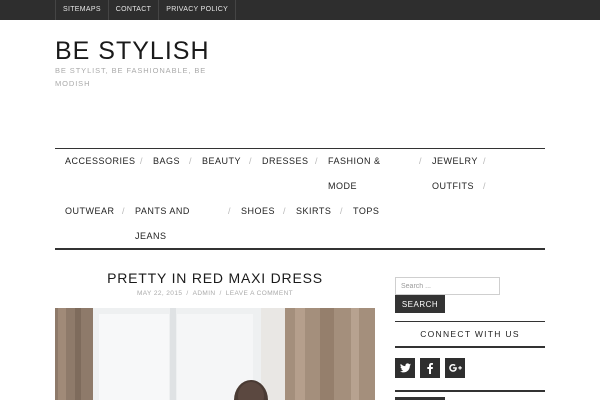  I want to click on widget-divider, so click(470, 391).